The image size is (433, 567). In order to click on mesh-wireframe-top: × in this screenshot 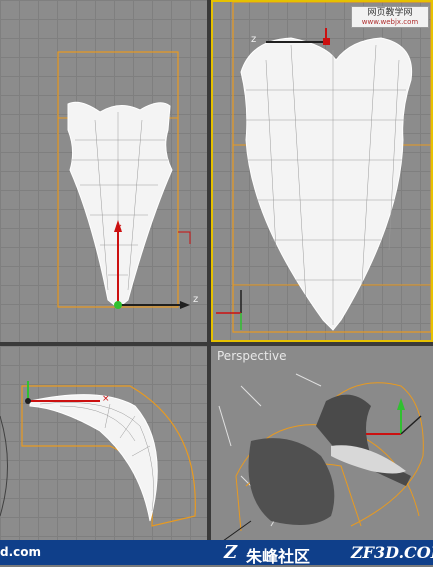, I will do `click(98, 454)`.